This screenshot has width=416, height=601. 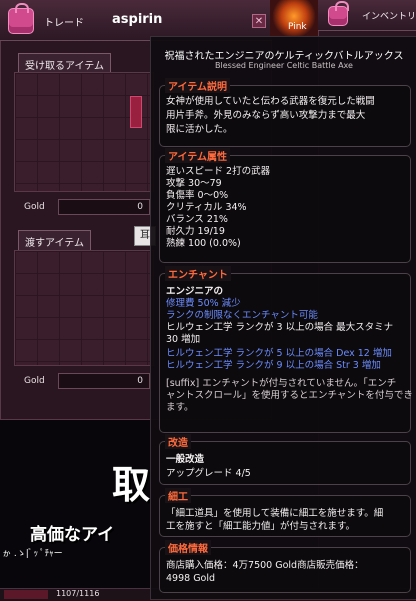 I want to click on trade-title: トレード, so click(x=64, y=23).